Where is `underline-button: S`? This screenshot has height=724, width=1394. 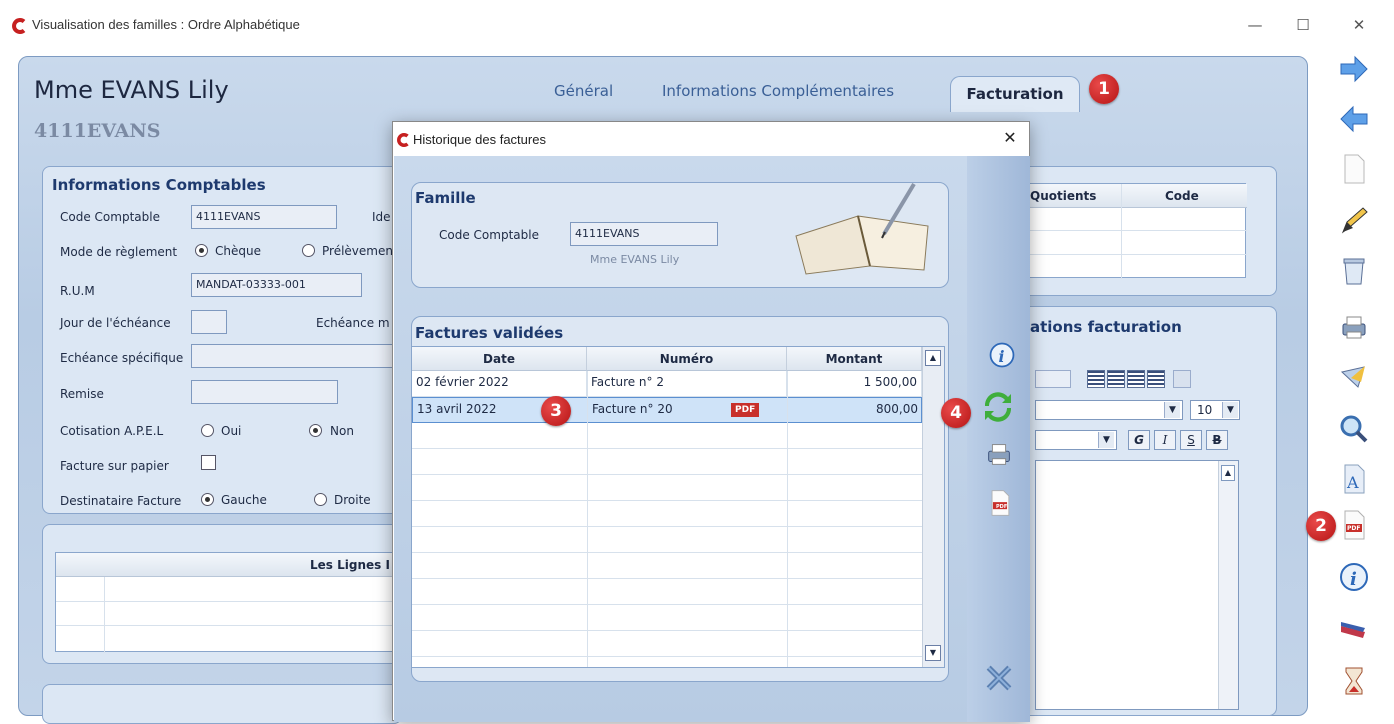
underline-button: S is located at coordinates (1191, 440).